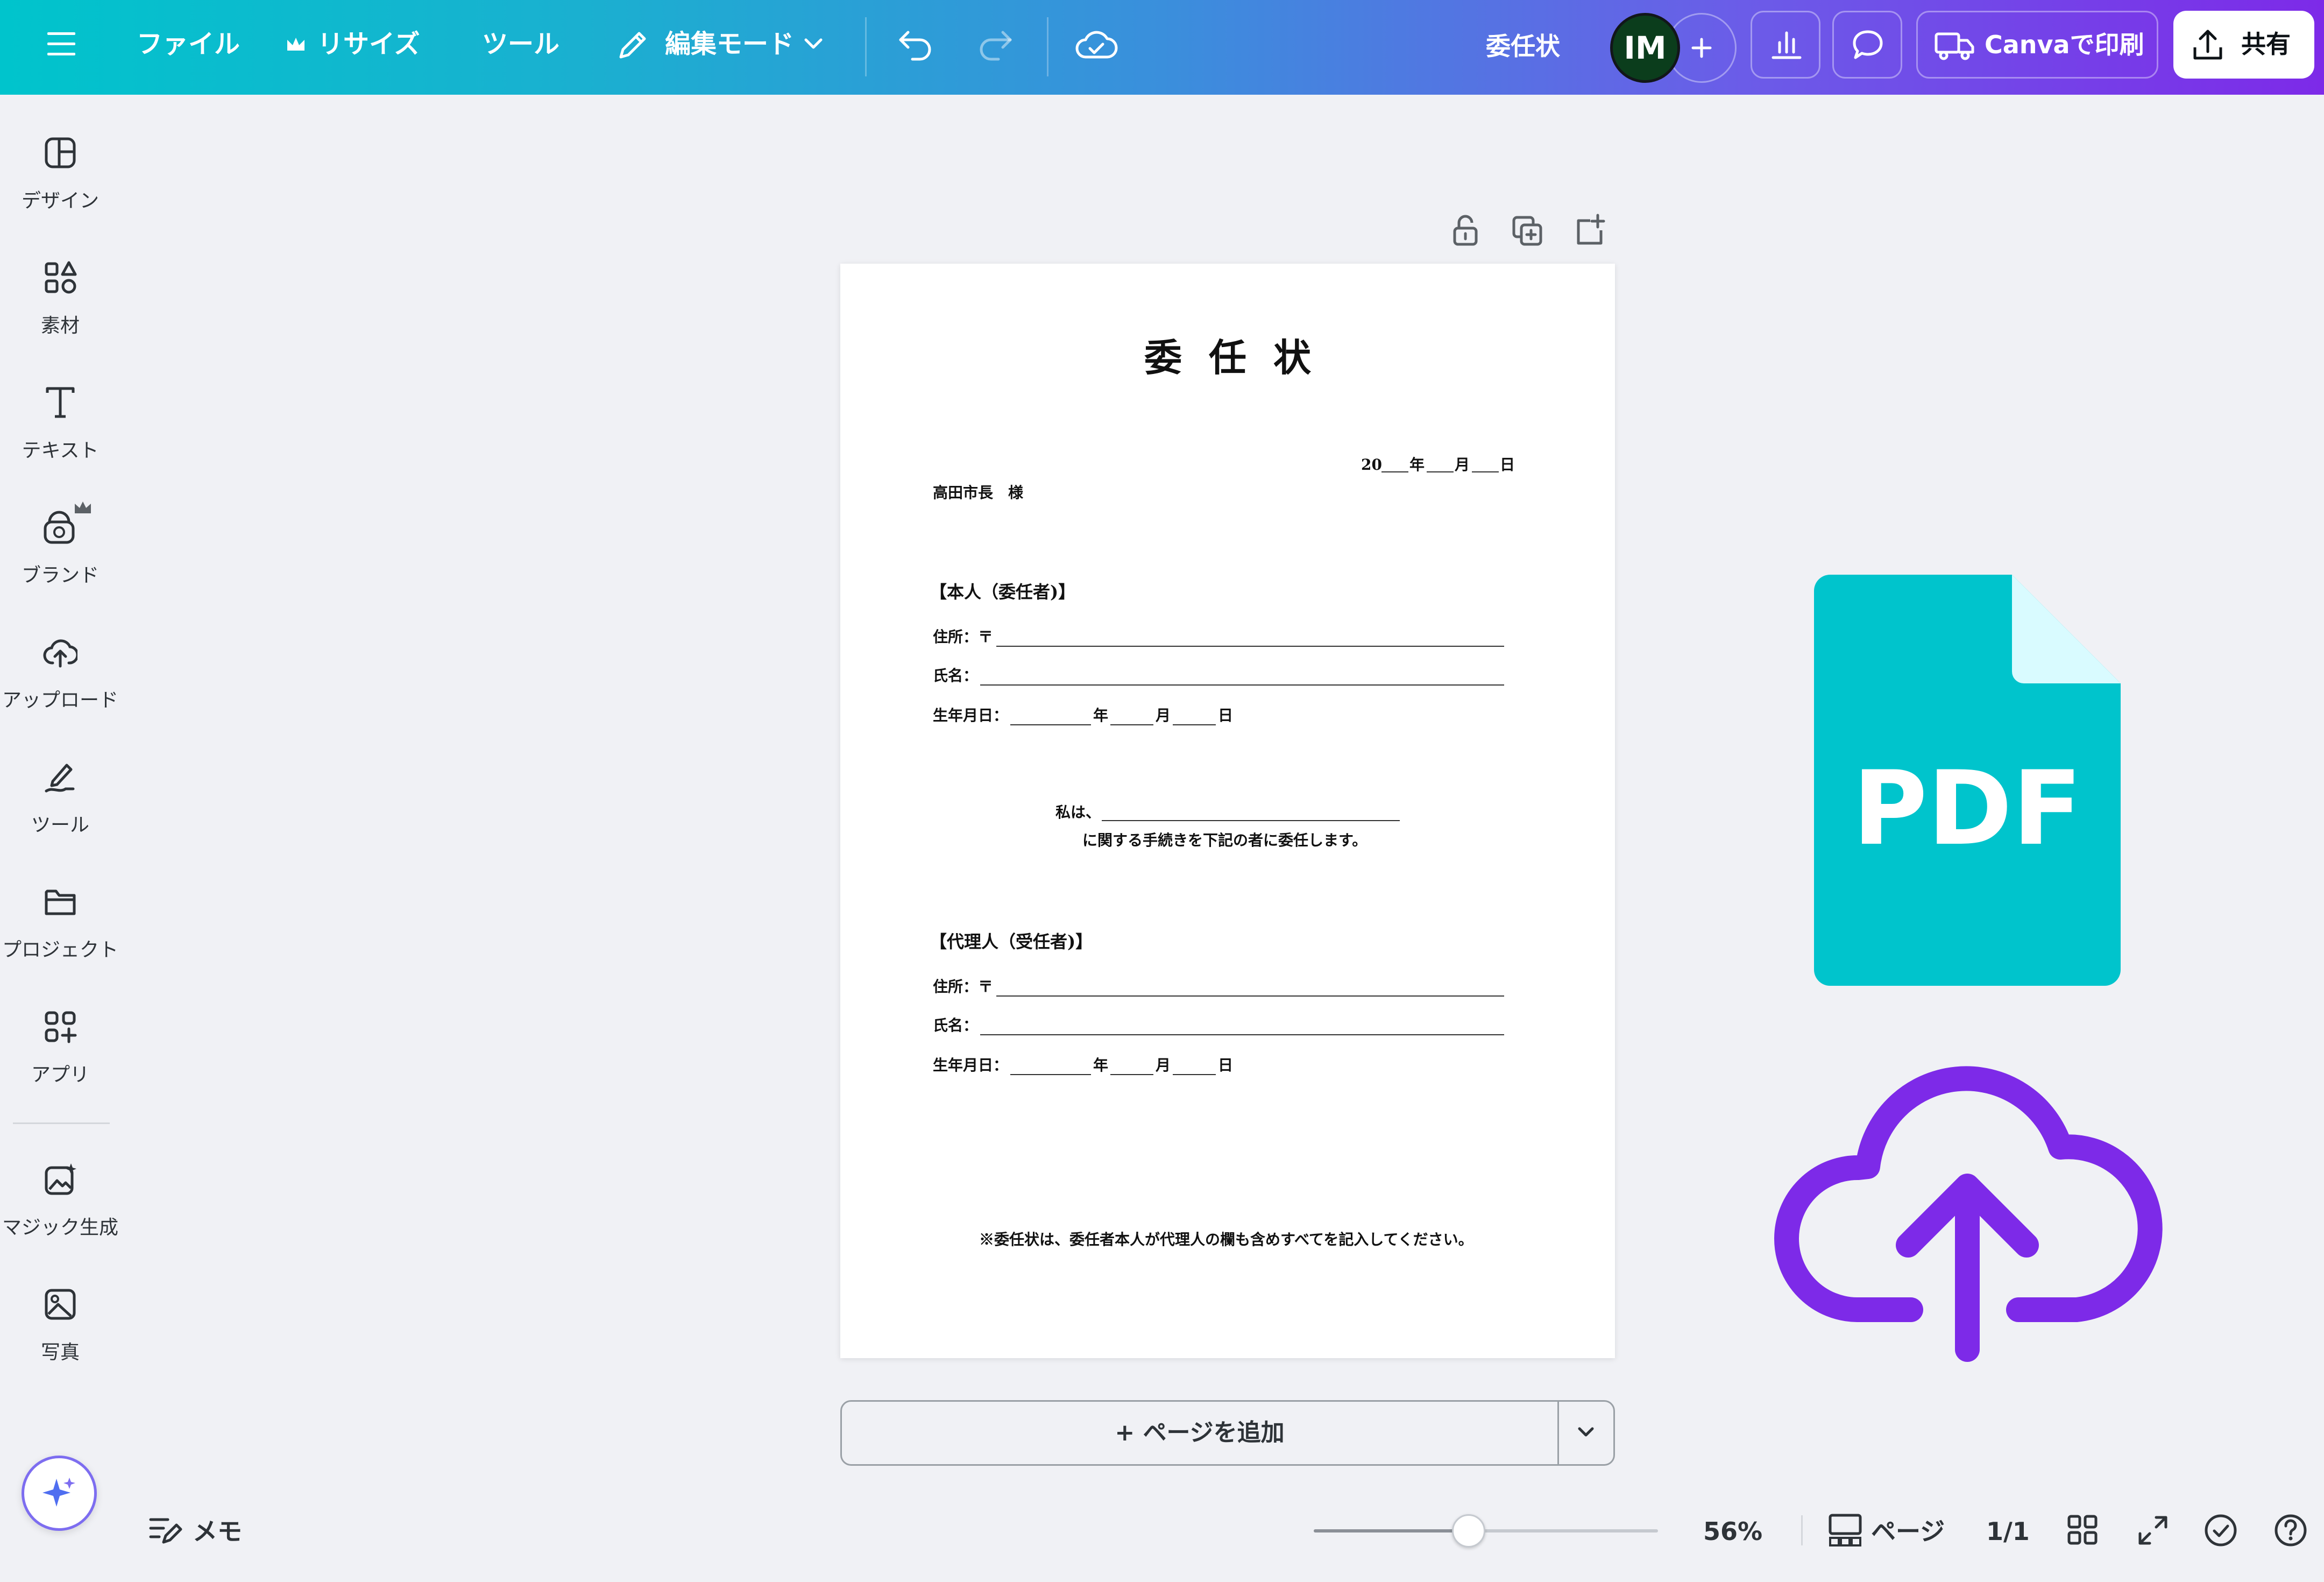 The image size is (2324, 1582). I want to click on comments-button, so click(1867, 45).